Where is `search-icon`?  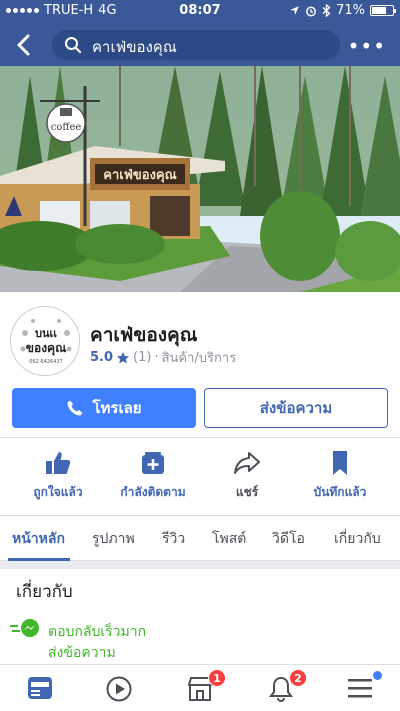 search-icon is located at coordinates (73, 45).